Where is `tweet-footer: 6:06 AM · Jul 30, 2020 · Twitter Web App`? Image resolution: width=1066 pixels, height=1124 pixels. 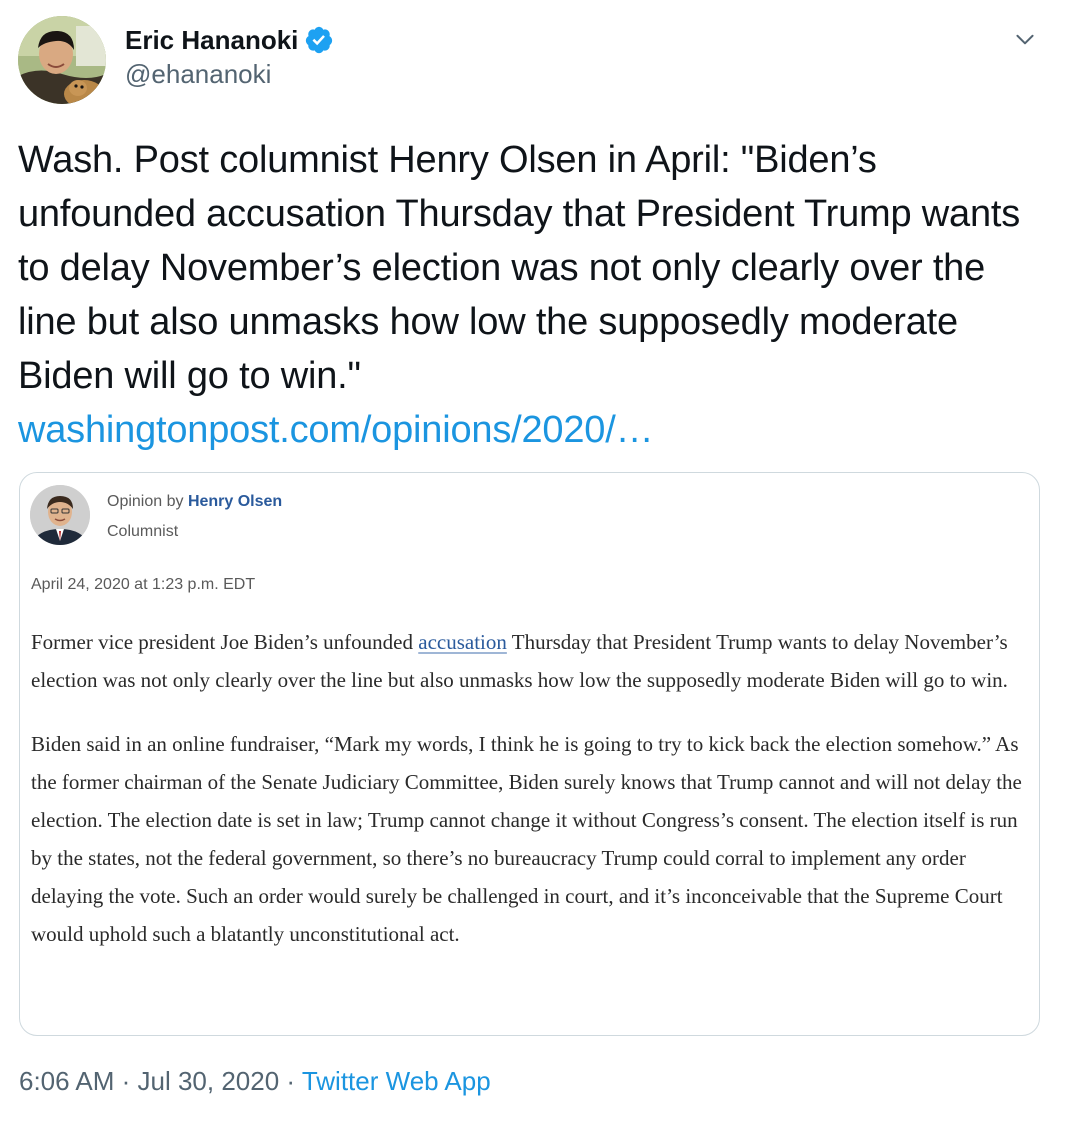
tweet-footer: 6:06 AM · Jul 30, 2020 · Twitter Web App is located at coordinates (255, 1081).